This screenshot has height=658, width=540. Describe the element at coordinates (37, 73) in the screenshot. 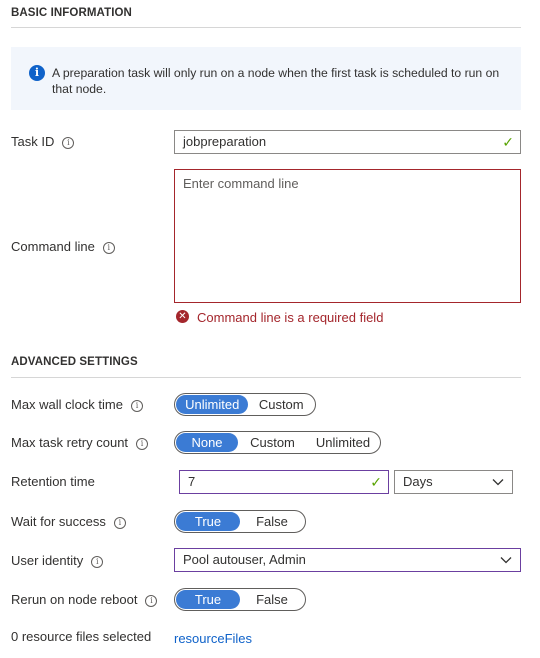

I see `info-icon: i` at that location.